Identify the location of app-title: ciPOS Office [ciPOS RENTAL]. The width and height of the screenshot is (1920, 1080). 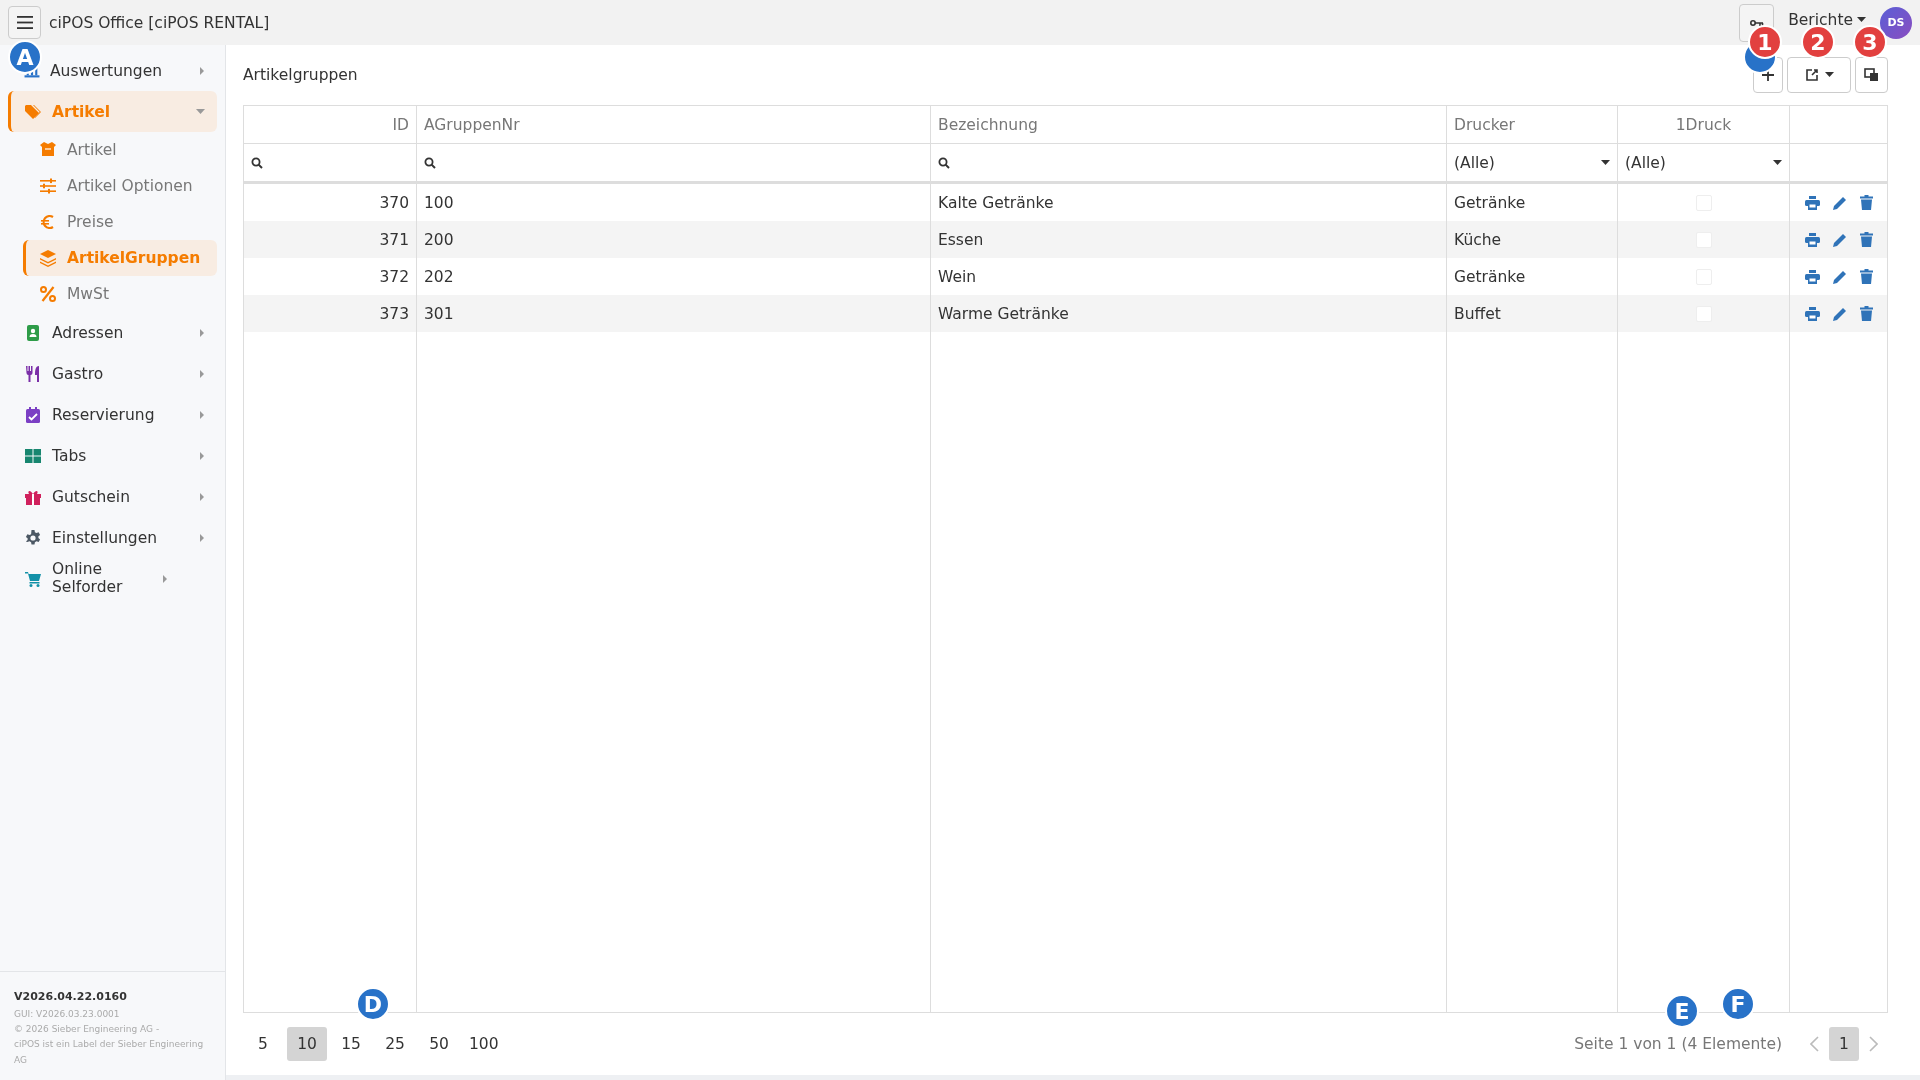
(160, 22).